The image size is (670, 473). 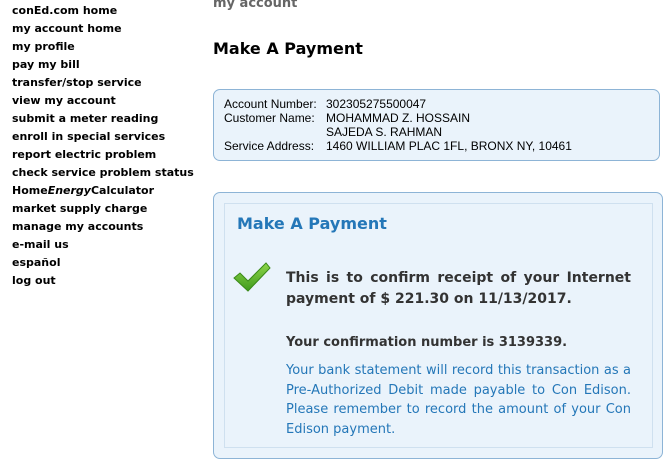 I want to click on panel-title: Make A Payment, so click(x=312, y=223).